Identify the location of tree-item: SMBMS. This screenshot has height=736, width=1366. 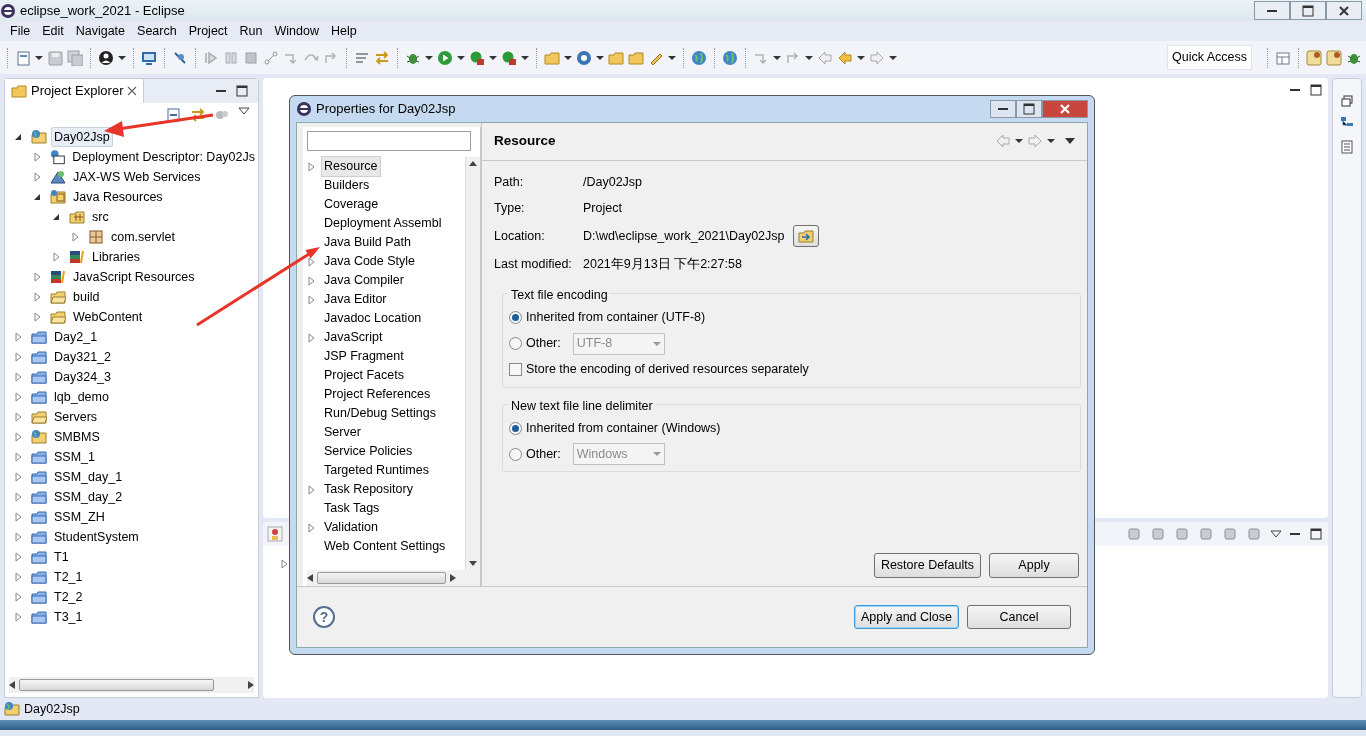
(77, 437).